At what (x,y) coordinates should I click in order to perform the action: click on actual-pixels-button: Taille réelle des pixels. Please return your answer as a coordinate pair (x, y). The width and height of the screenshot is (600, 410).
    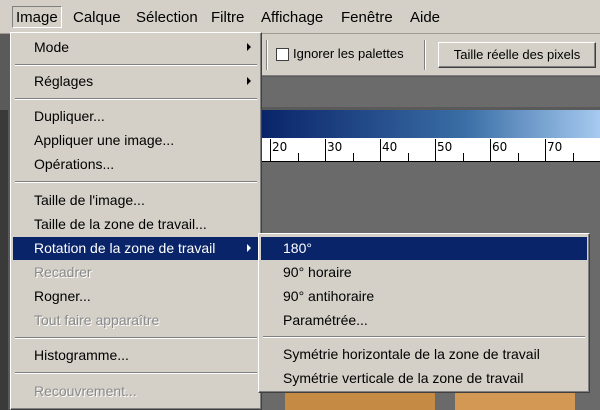
    Looking at the image, I should click on (517, 55).